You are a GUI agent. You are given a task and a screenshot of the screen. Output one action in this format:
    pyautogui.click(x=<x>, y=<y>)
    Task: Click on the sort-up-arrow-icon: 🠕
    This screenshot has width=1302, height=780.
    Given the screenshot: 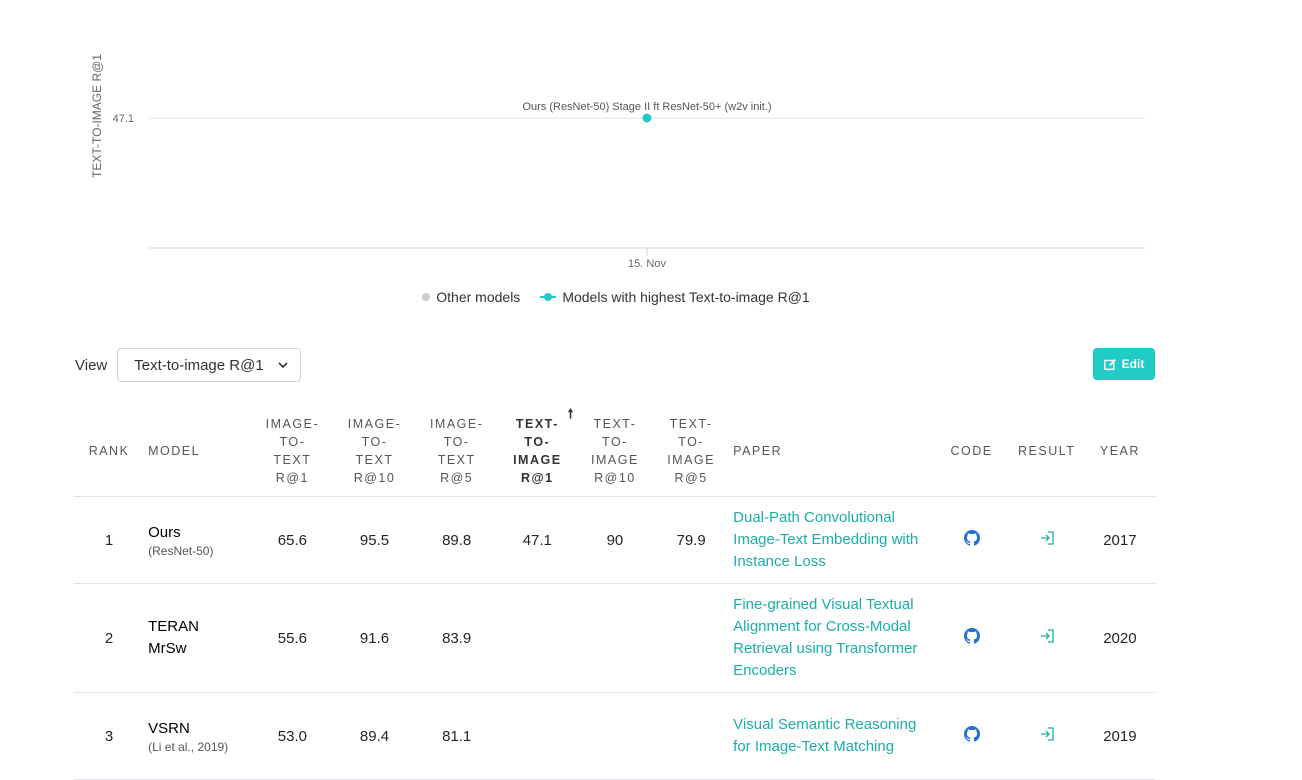 What is the action you would take?
    pyautogui.click(x=571, y=413)
    